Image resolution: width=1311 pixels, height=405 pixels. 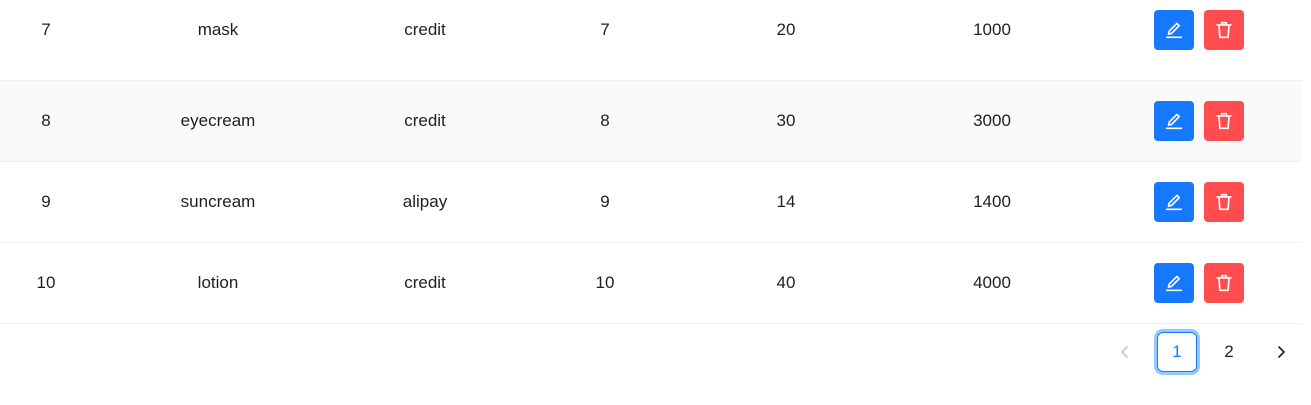 I want to click on cell-total: 4000, so click(x=992, y=282).